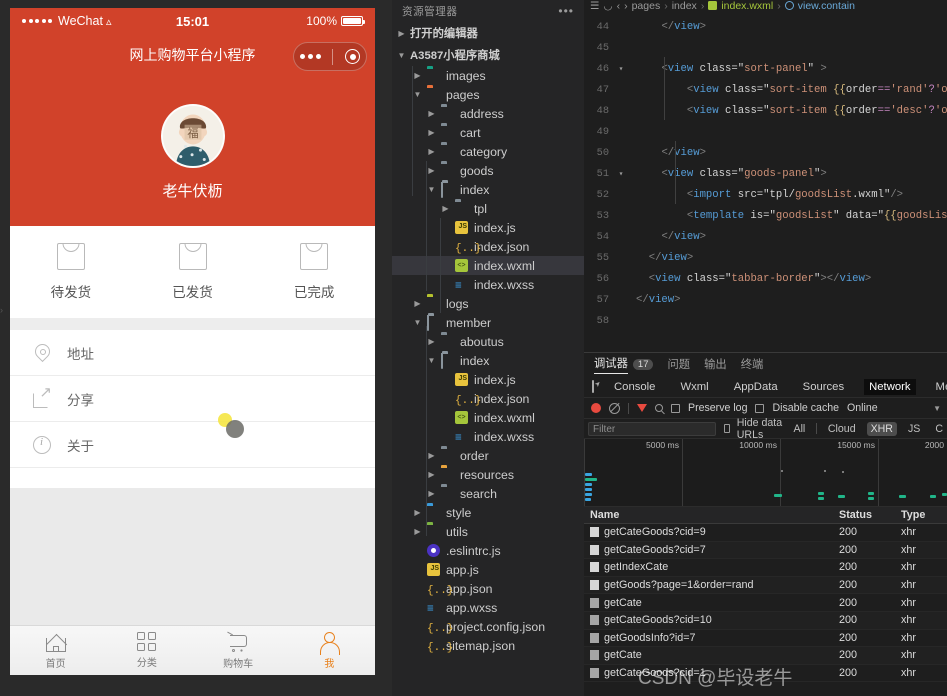 The width and height of the screenshot is (947, 696). Describe the element at coordinates (488, 550) in the screenshot. I see `tree-item--eslintrc-js: .eslintrc.js` at that location.